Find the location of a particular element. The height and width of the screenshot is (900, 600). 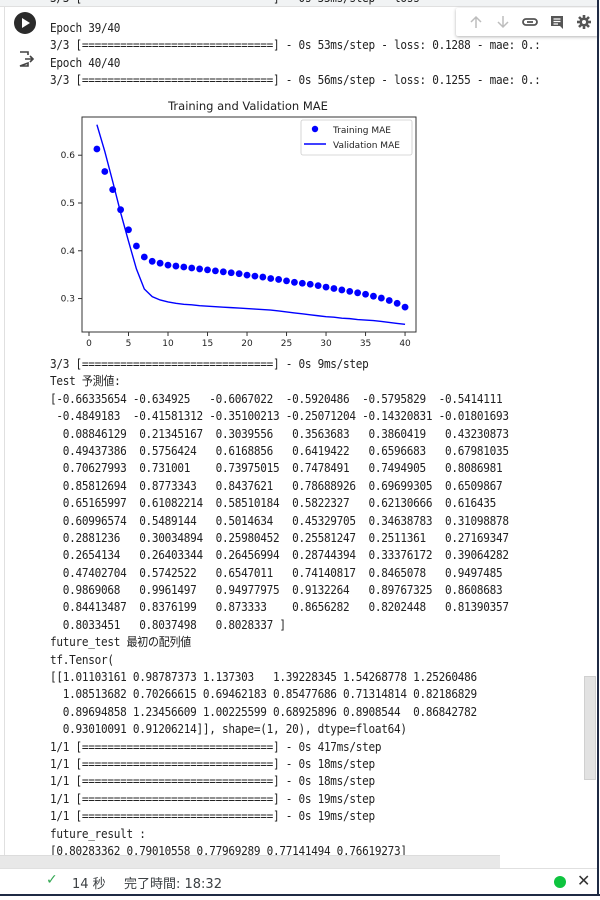

move-down-button is located at coordinates (502, 22).